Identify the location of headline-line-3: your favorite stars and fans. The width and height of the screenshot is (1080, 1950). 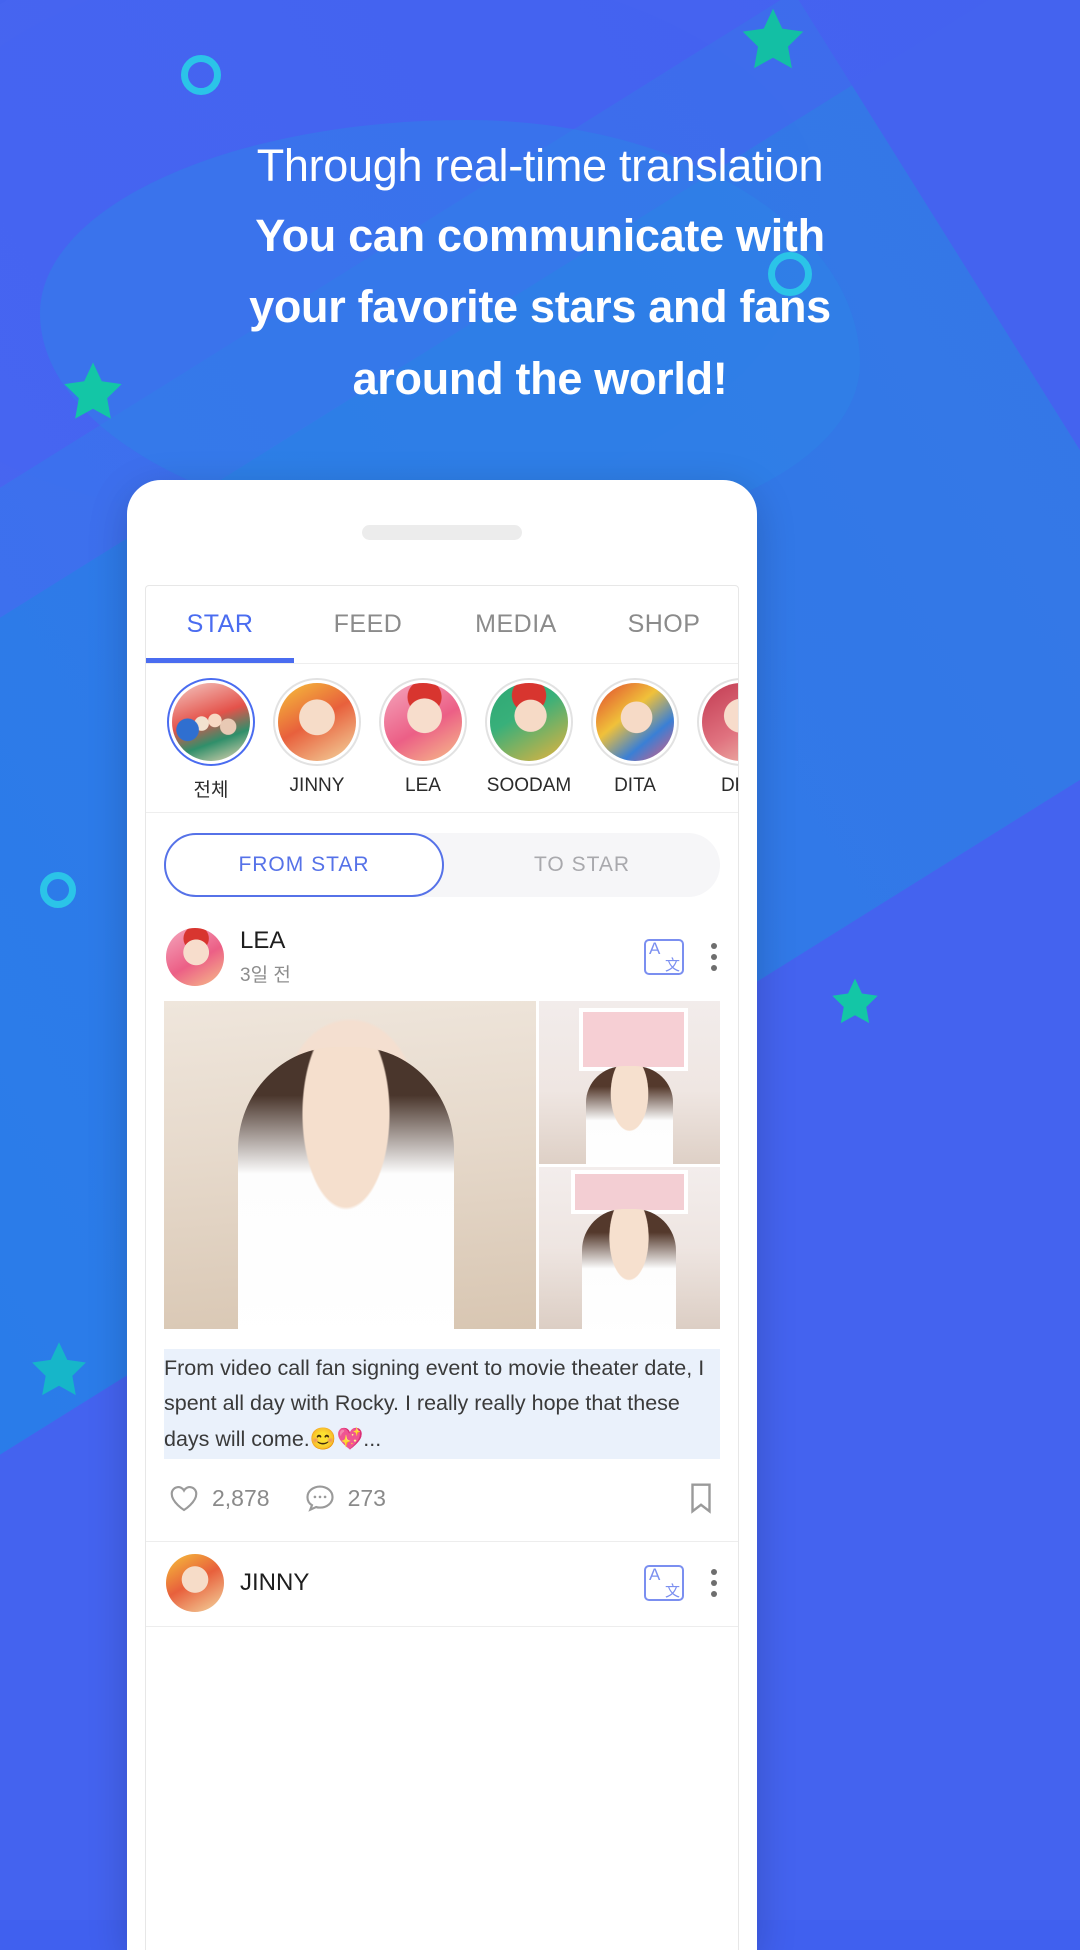
(540, 307).